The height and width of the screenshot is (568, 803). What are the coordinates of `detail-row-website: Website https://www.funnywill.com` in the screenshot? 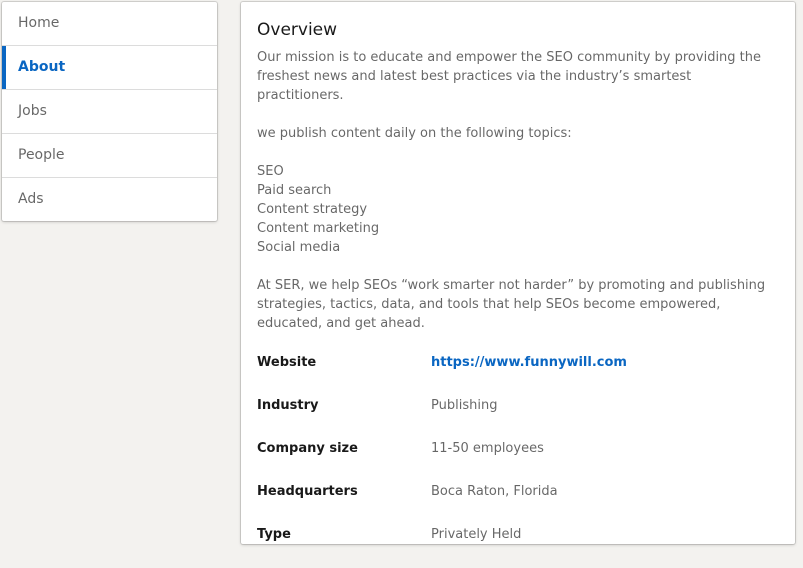 It's located at (518, 374).